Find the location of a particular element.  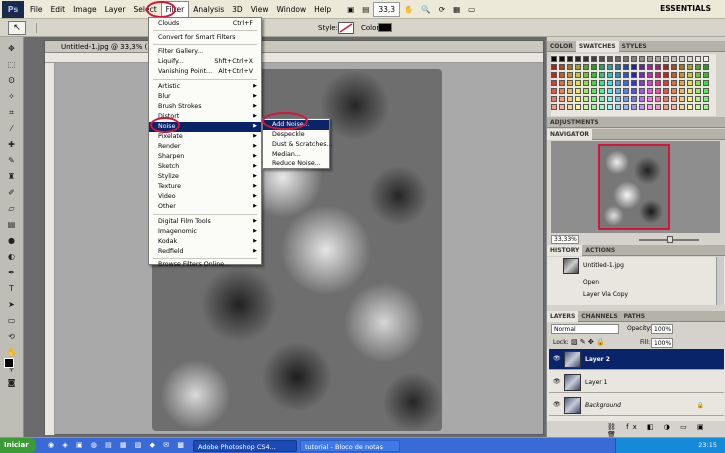

menu-item-vanishing-point: Vanishing Point... Alt+Ctrl+V is located at coordinates (205, 72).